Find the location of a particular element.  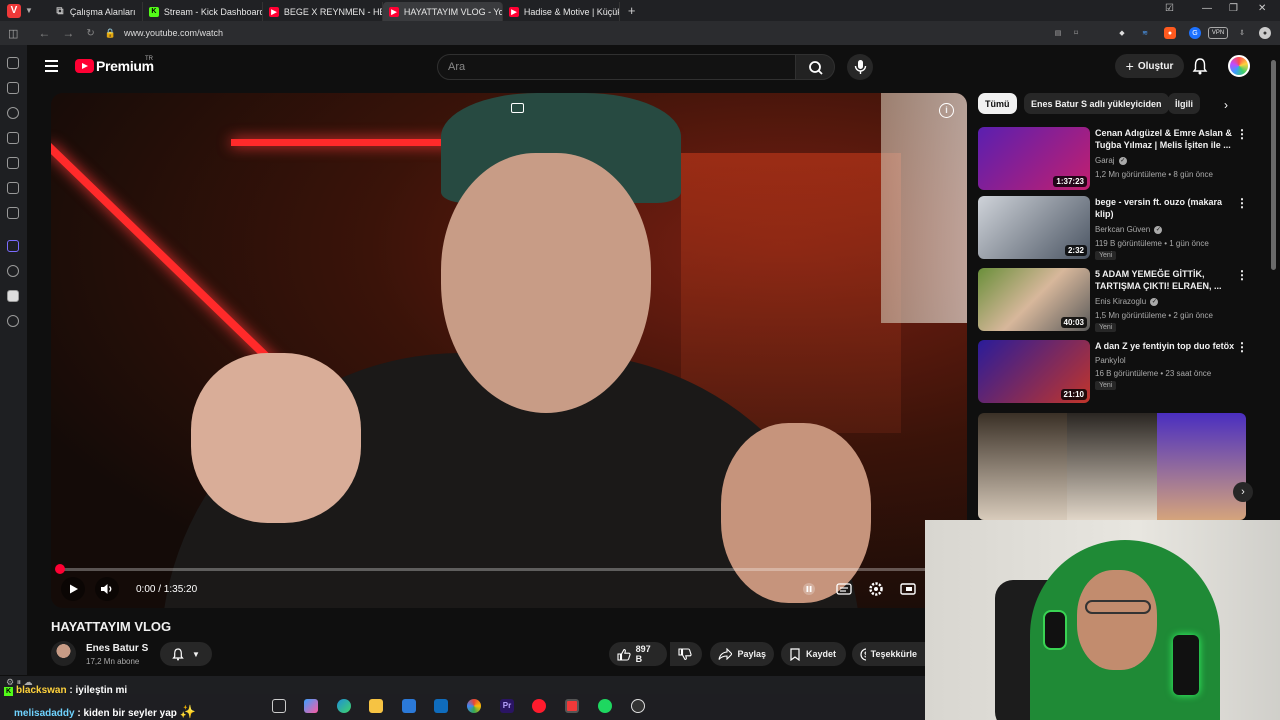

mute-button is located at coordinates (107, 589).